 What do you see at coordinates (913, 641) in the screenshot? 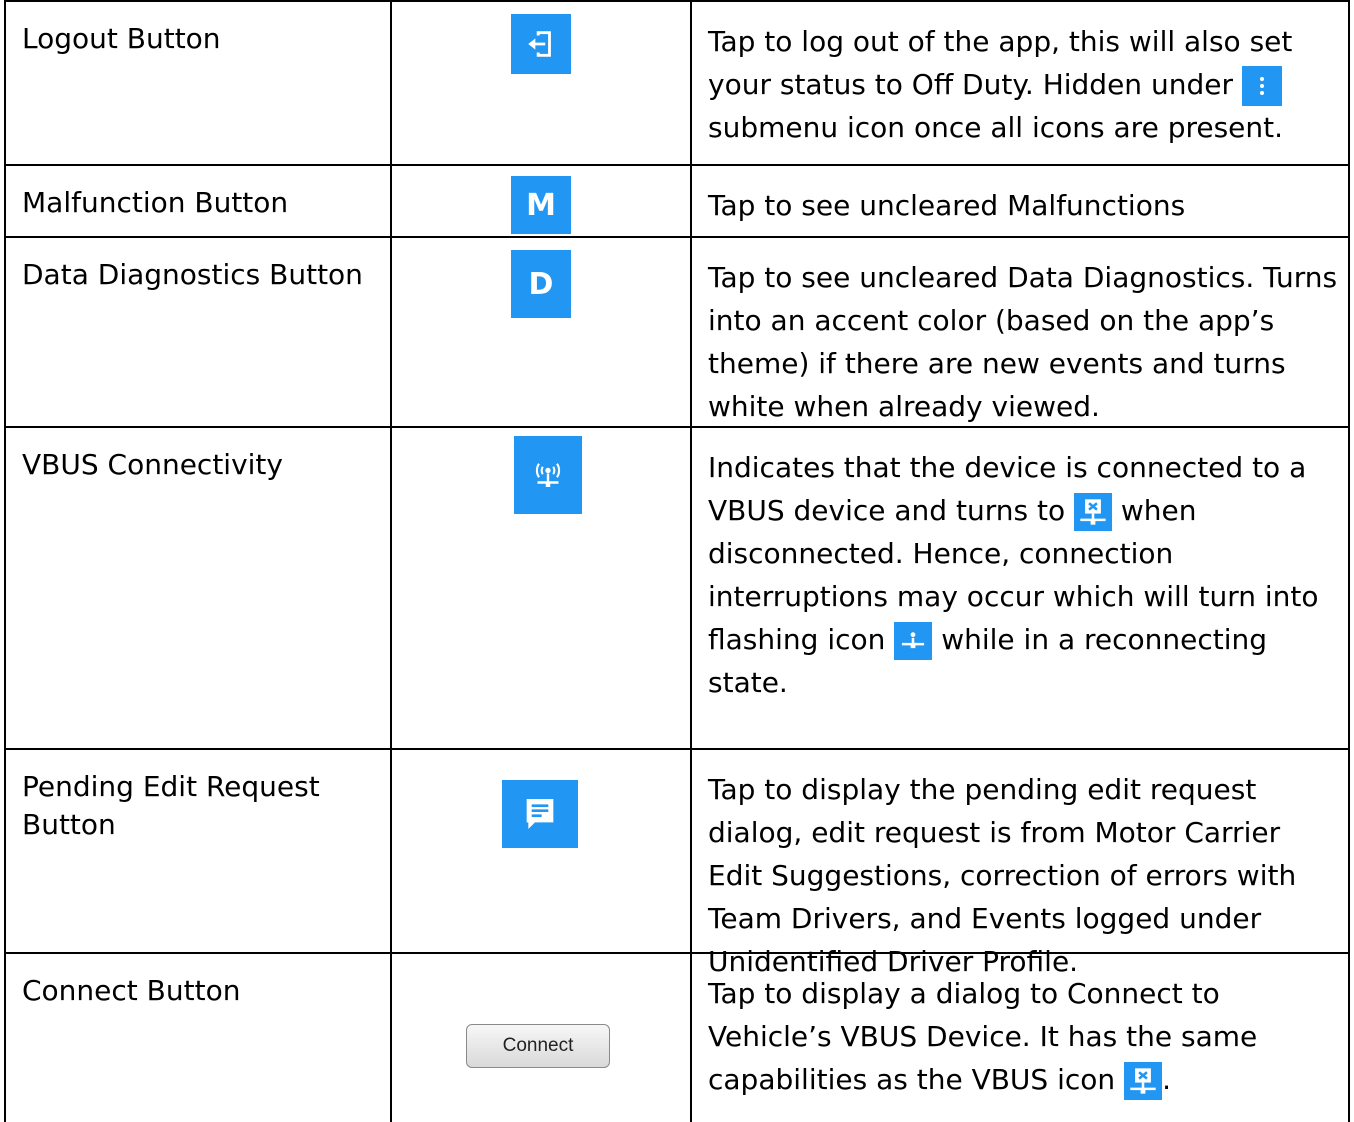
I see `vbus-reconnecting-icon` at bounding box center [913, 641].